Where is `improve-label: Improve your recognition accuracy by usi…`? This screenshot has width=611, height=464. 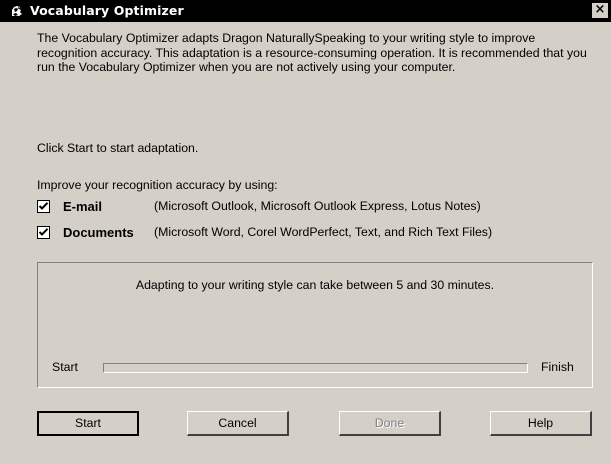
improve-label: Improve your recognition accuracy by usi… is located at coordinates (157, 185).